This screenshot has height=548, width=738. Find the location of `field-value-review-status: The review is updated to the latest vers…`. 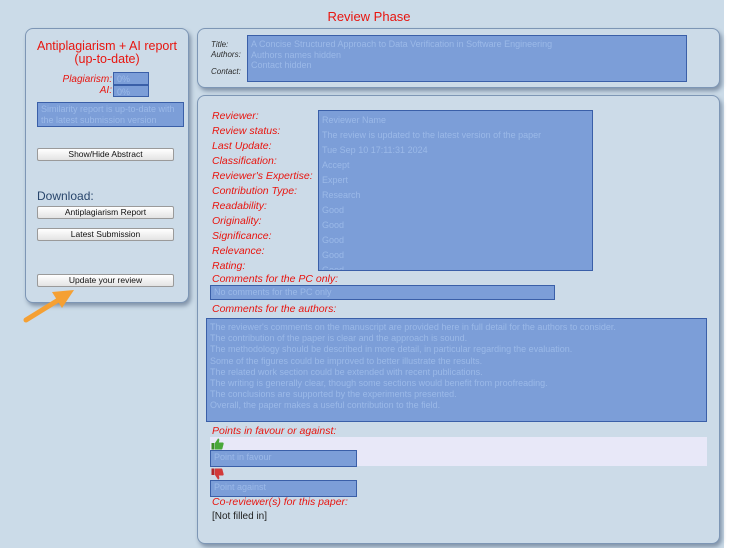

field-value-review-status: The review is updated to the latest vers… is located at coordinates (432, 135).